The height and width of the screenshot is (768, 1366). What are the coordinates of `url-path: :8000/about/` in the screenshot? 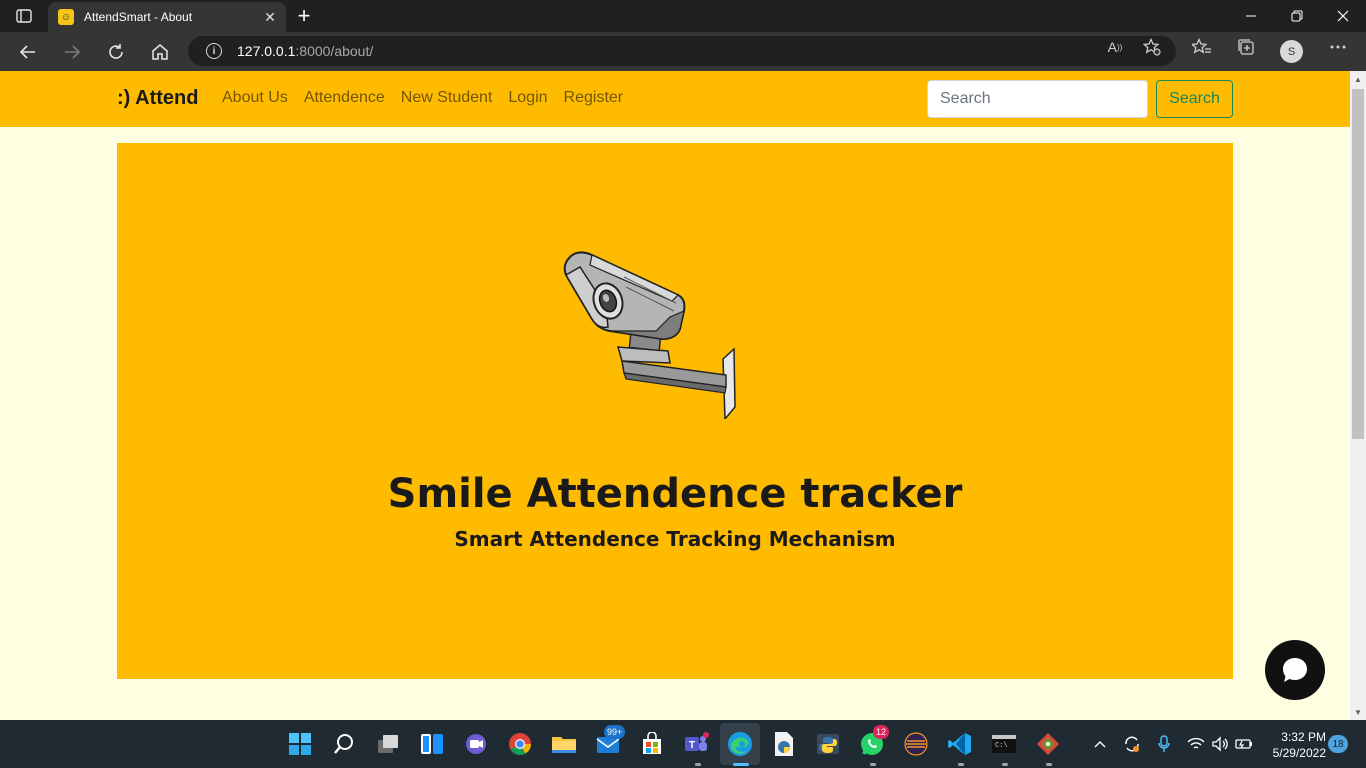 It's located at (334, 51).